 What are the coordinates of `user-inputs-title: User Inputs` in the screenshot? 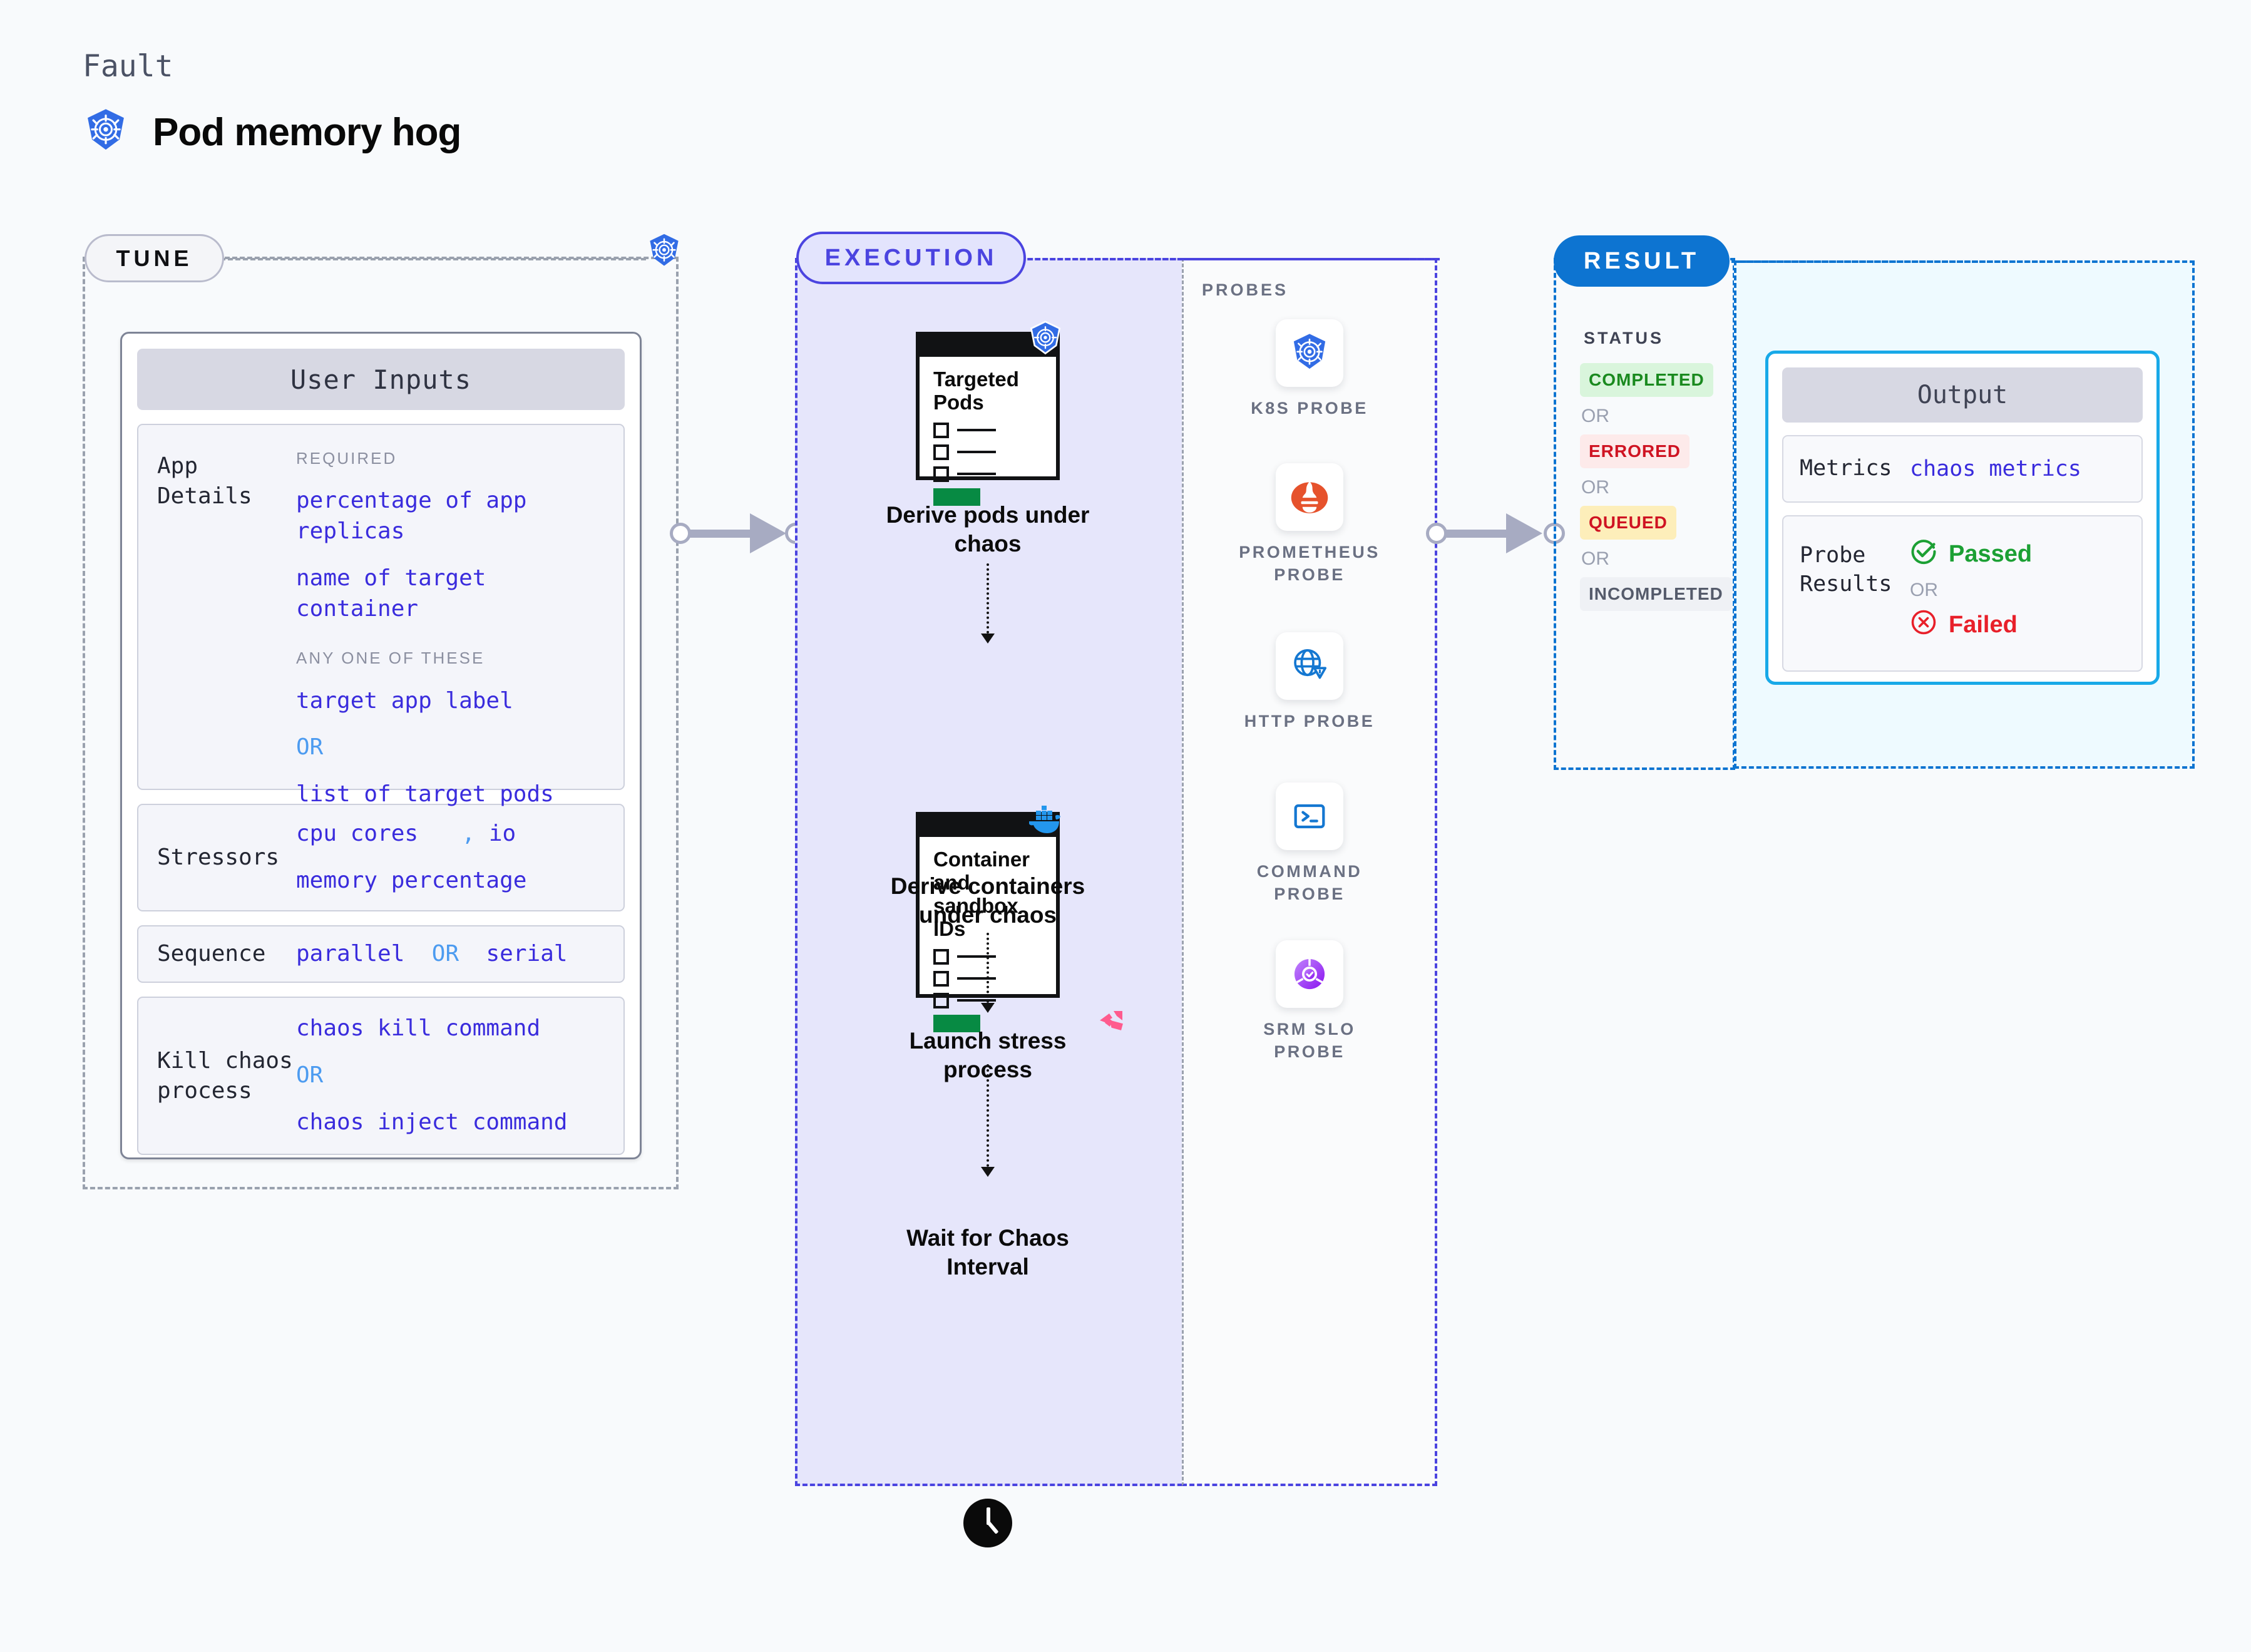 It's located at (381, 379).